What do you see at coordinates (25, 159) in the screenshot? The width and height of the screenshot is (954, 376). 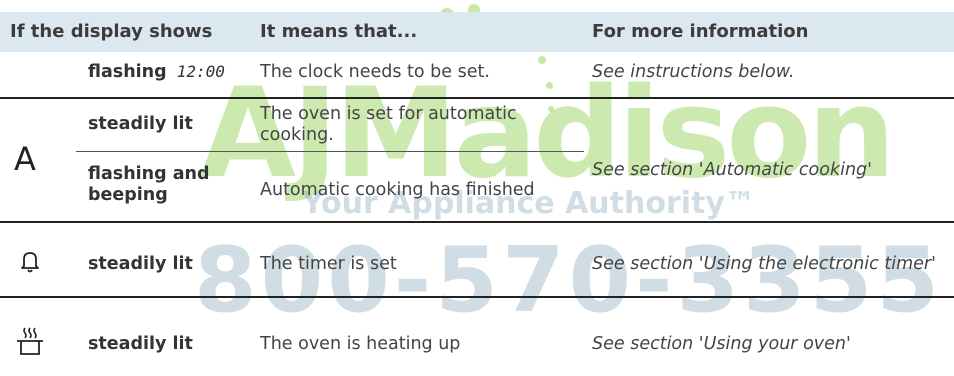 I see `auto-cooking-symbol: A` at bounding box center [25, 159].